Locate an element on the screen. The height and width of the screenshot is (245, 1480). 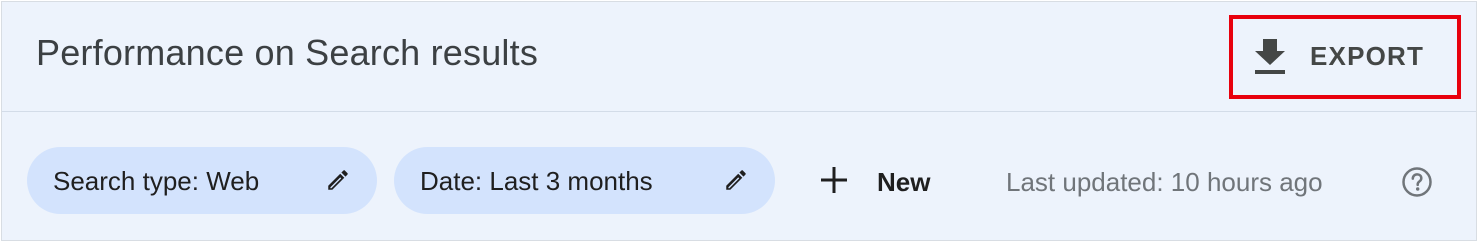
export-button: EXPORT is located at coordinates (1345, 57).